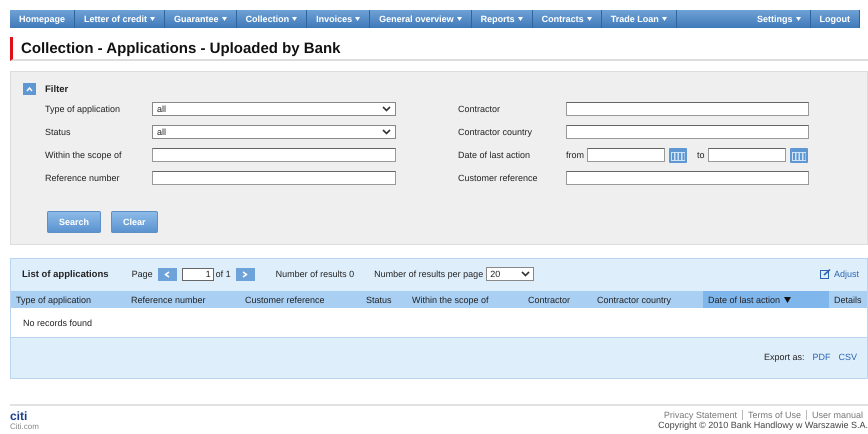 The width and height of the screenshot is (868, 434). Describe the element at coordinates (465, 299) in the screenshot. I see `column-header: Within the scope of` at that location.